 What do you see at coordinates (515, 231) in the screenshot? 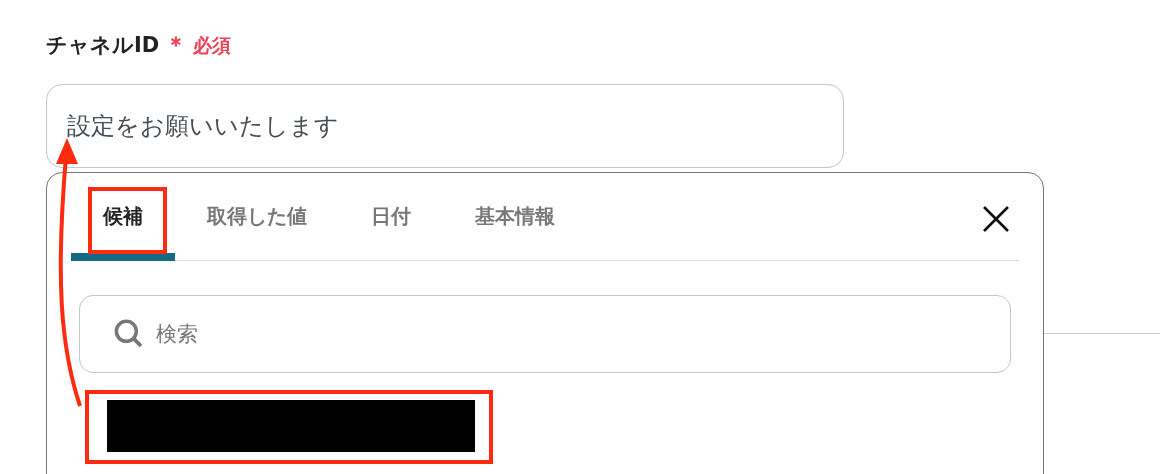
I see `tab: 基本情報` at bounding box center [515, 231].